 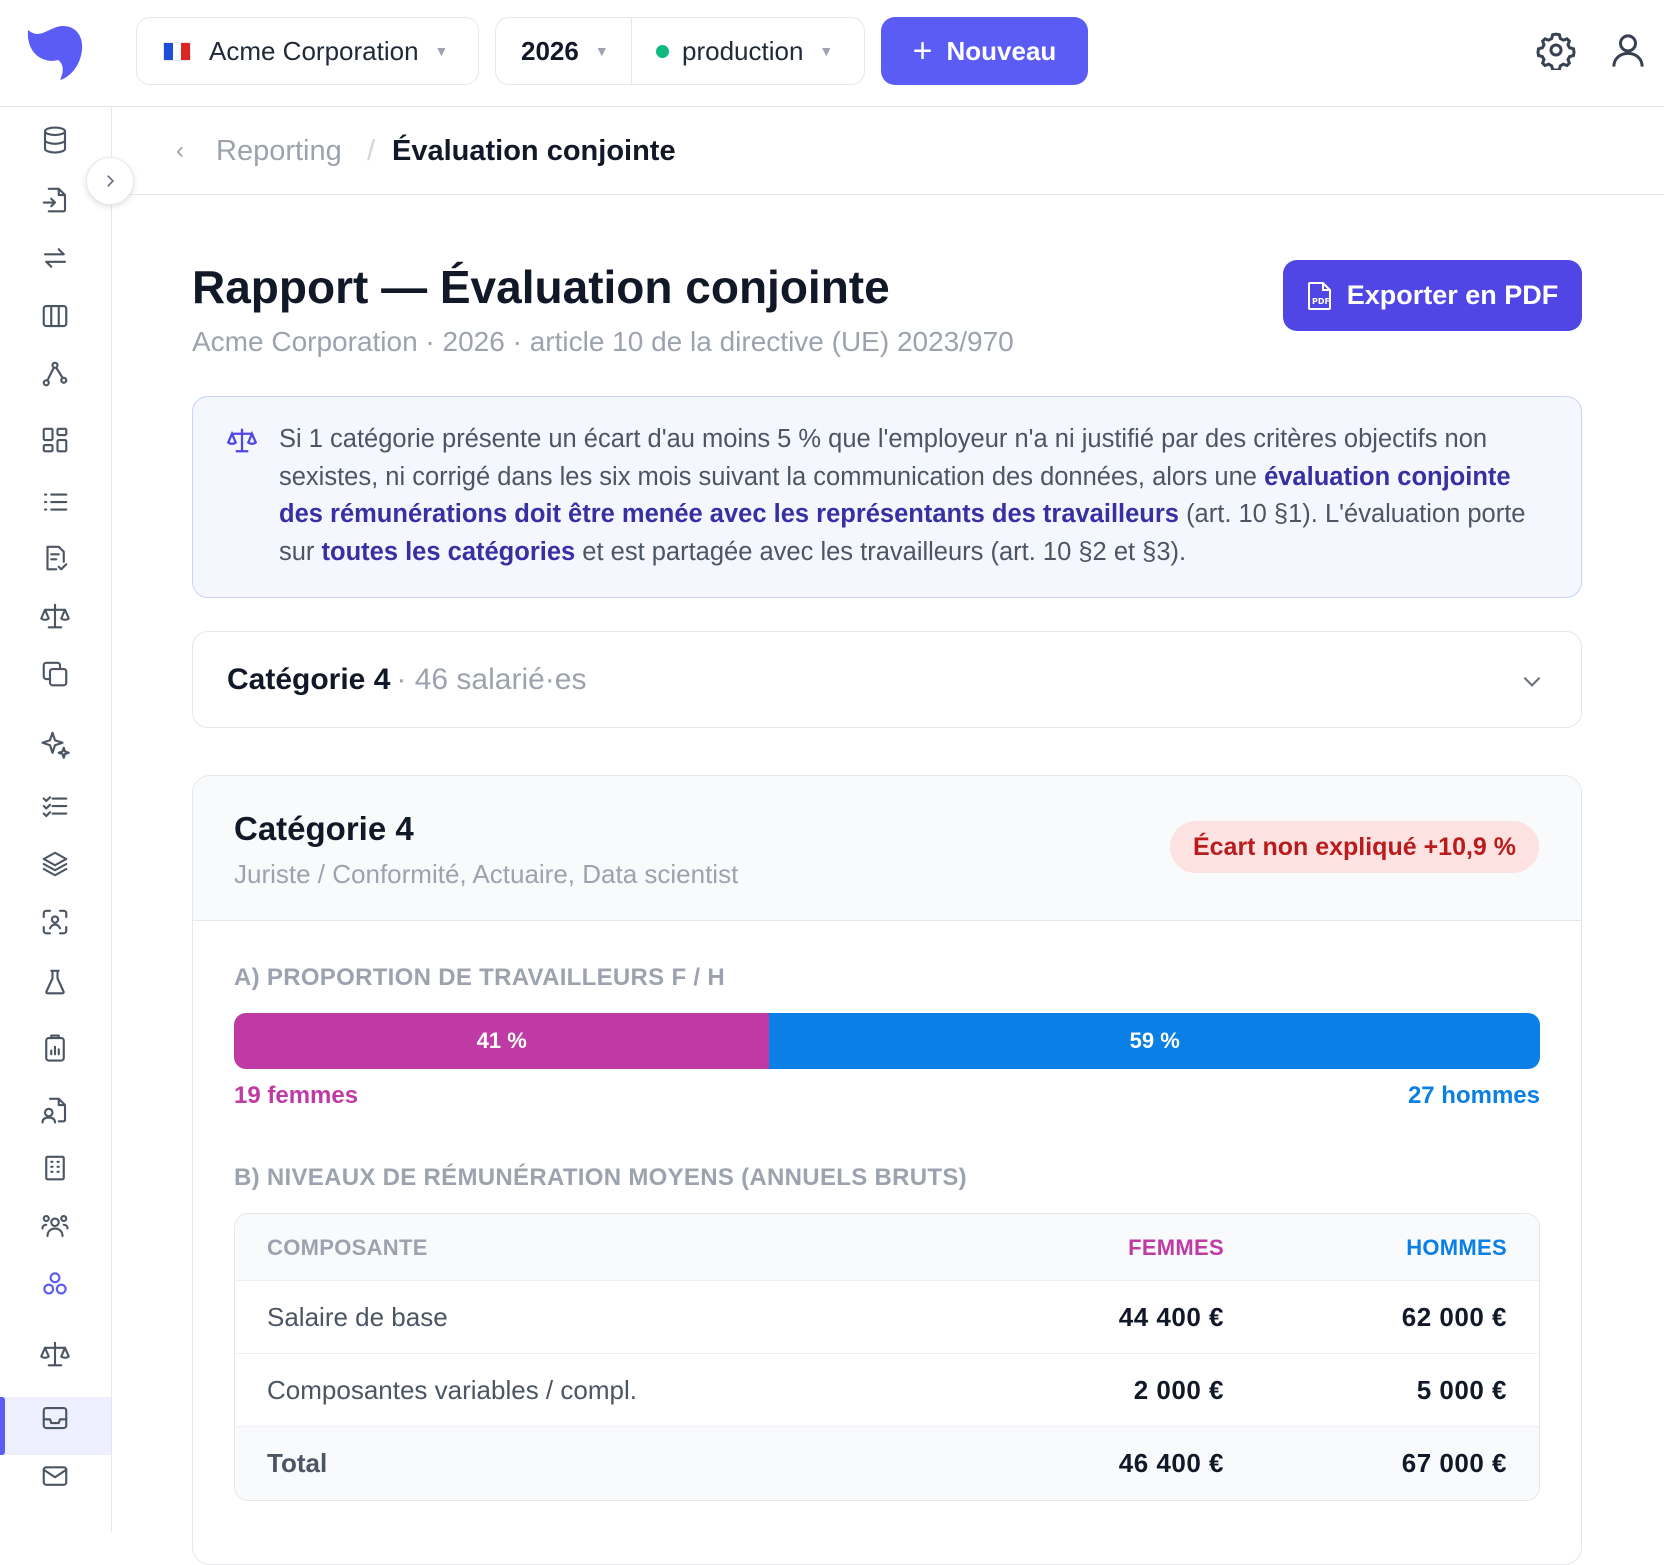 What do you see at coordinates (1001, 50) in the screenshot?
I see `new-button-label: Nouveau` at bounding box center [1001, 50].